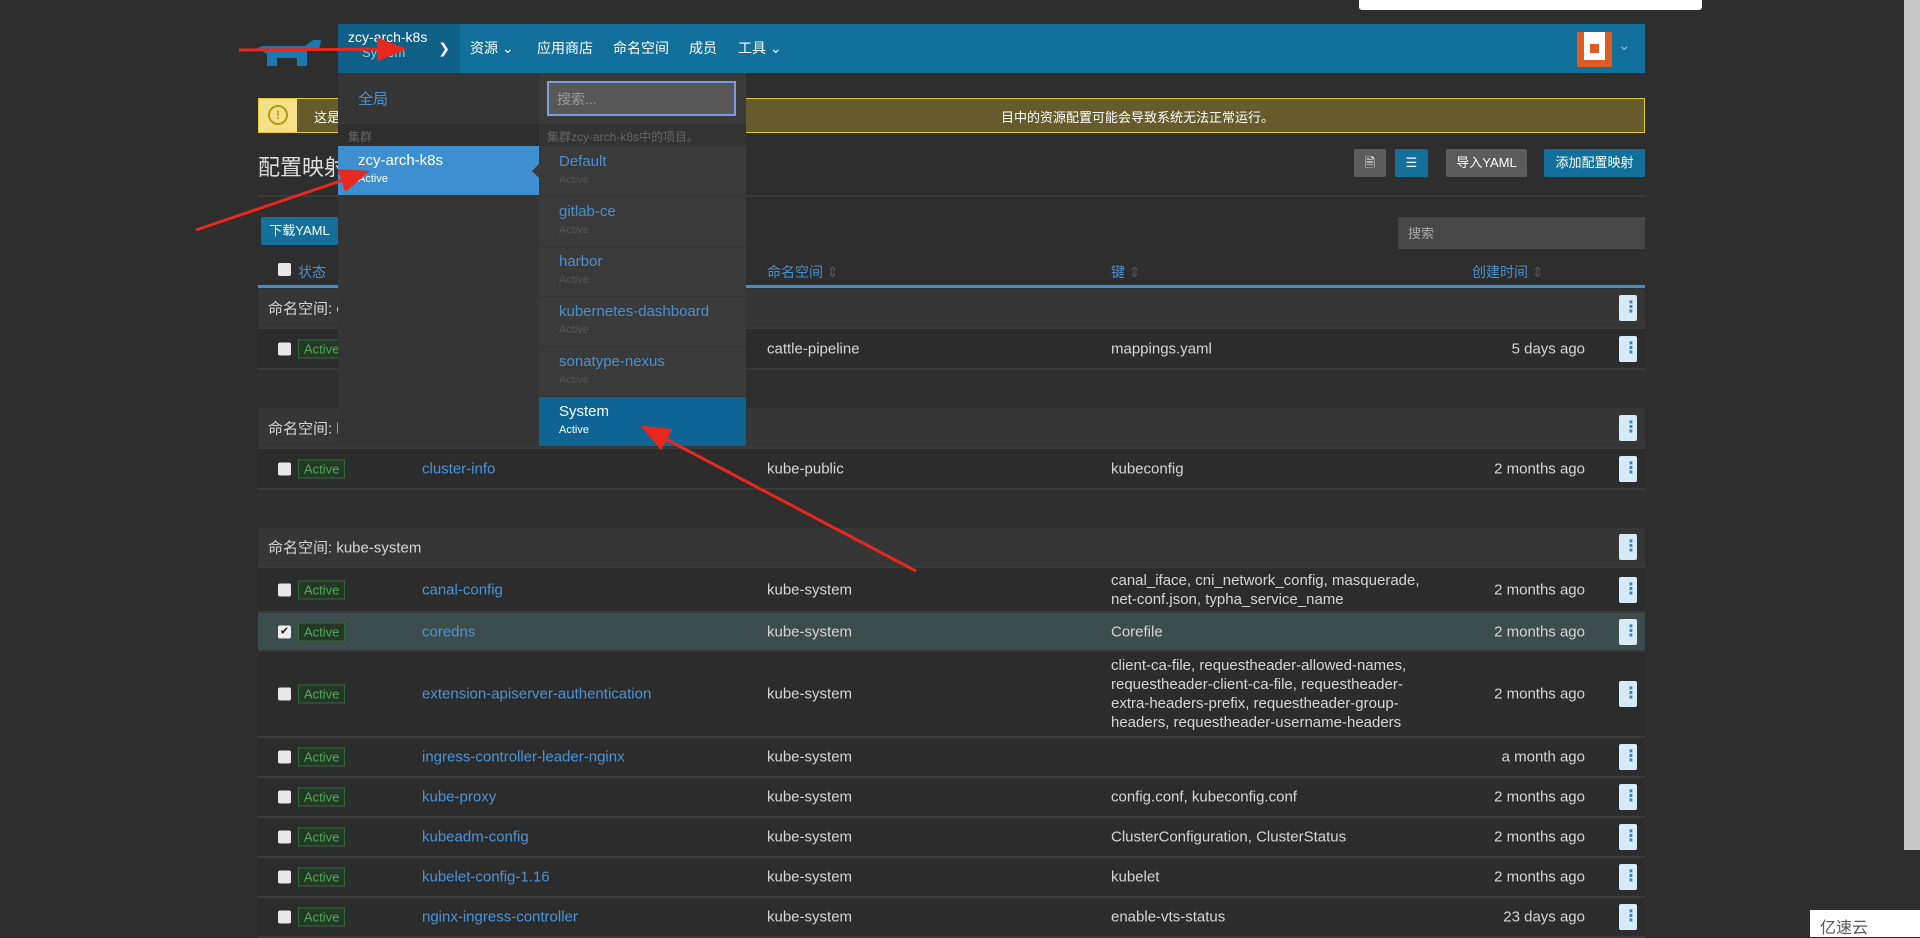 The image size is (1920, 938). I want to click on browser-popup, so click(1530, 5).